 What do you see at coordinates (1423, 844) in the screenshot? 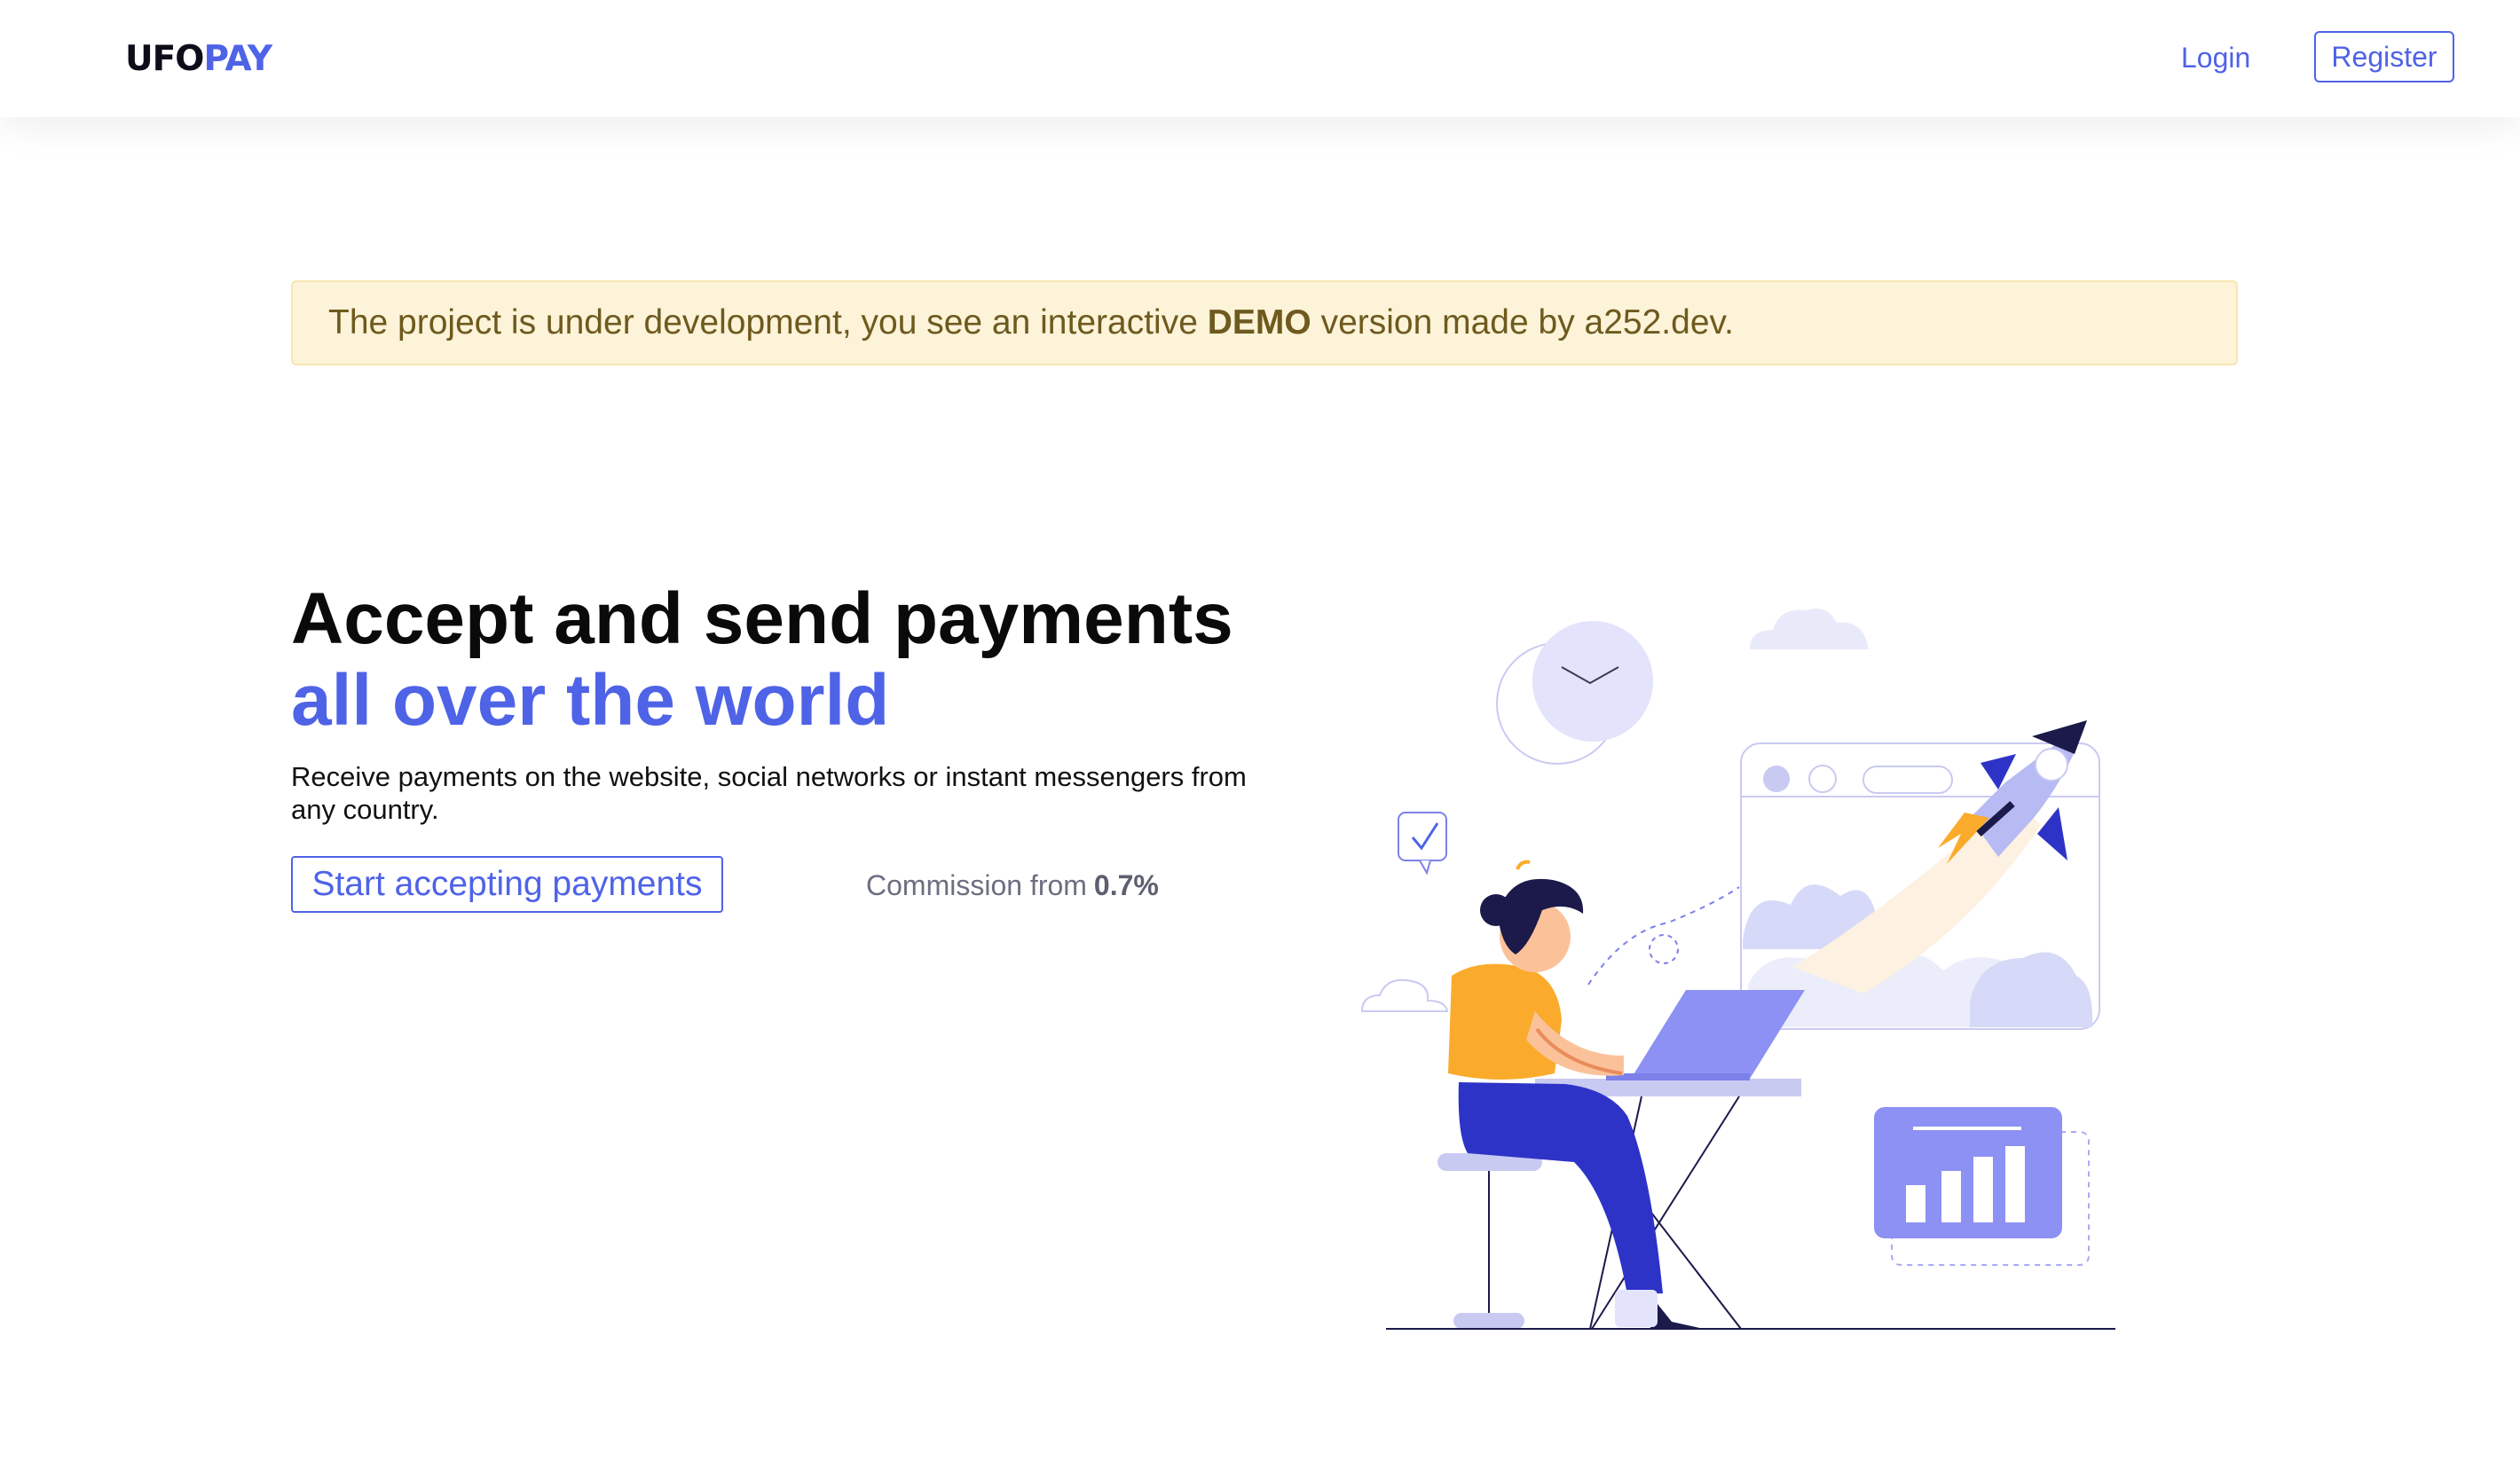
I see `check-bubble-icon` at bounding box center [1423, 844].